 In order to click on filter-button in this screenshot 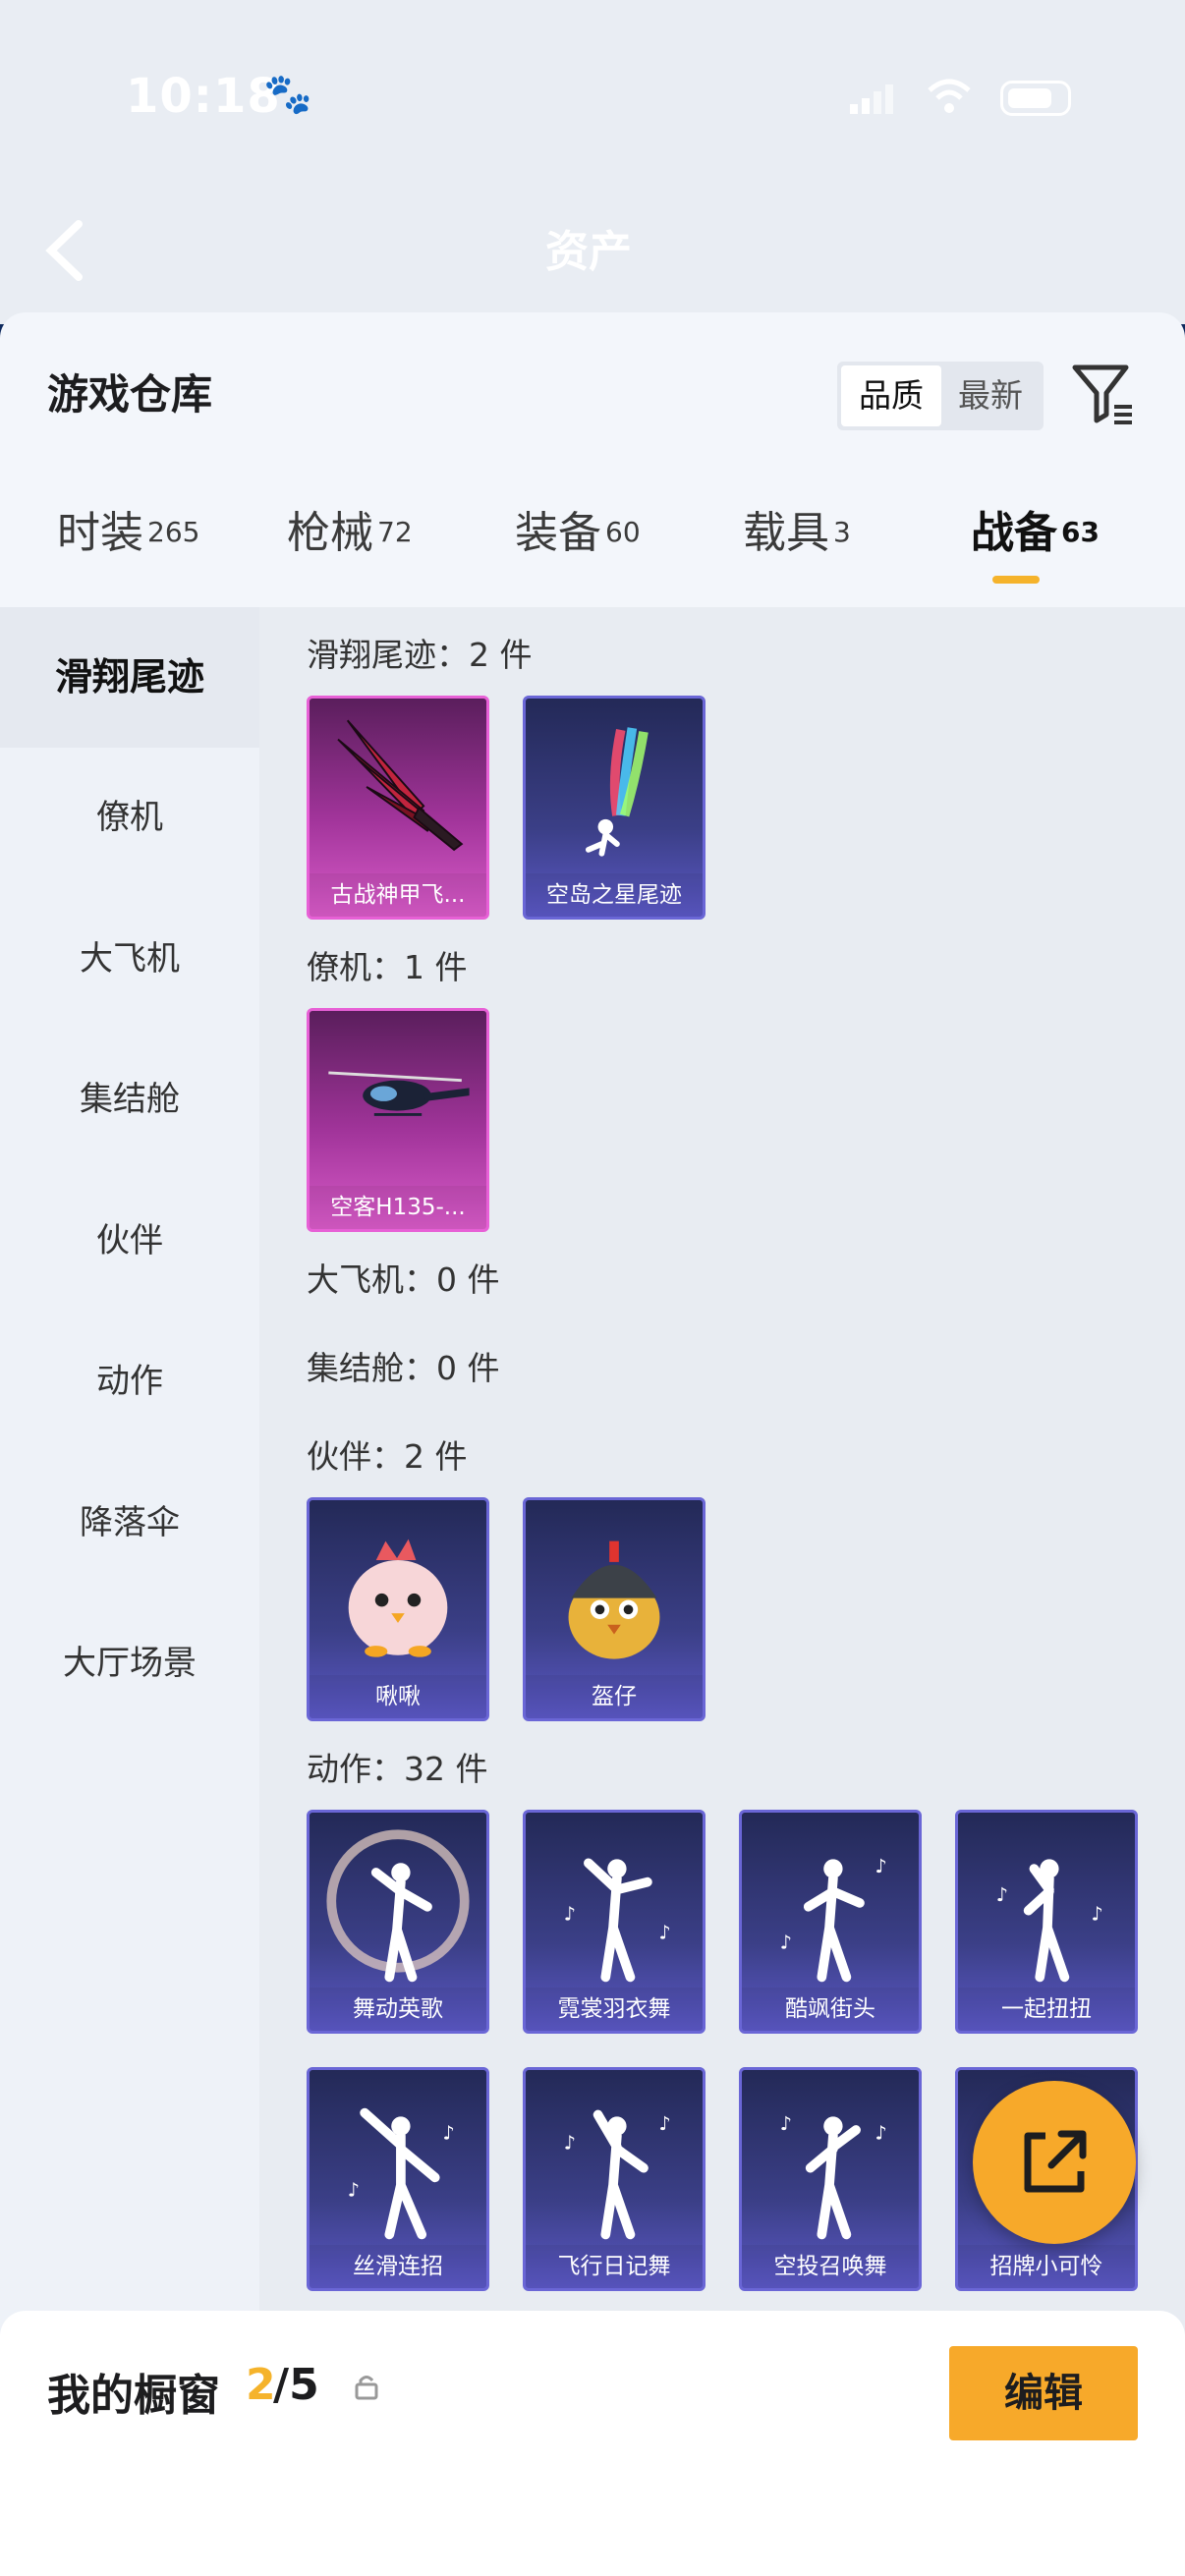, I will do `click(1104, 395)`.